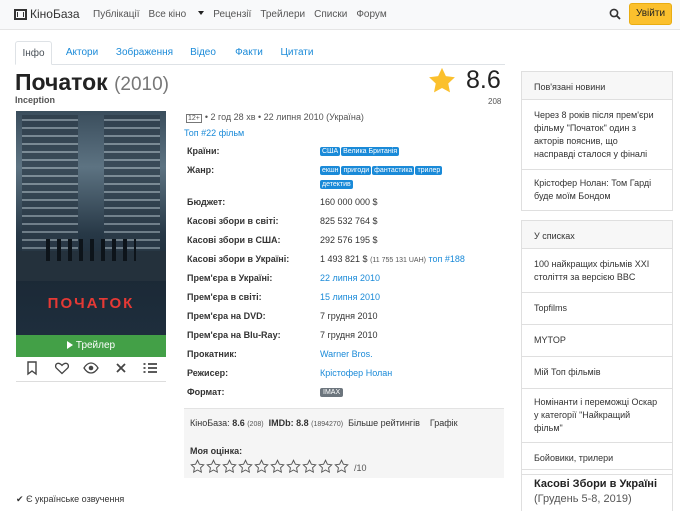  I want to click on genre-tags-row2: детектив, so click(337, 183).